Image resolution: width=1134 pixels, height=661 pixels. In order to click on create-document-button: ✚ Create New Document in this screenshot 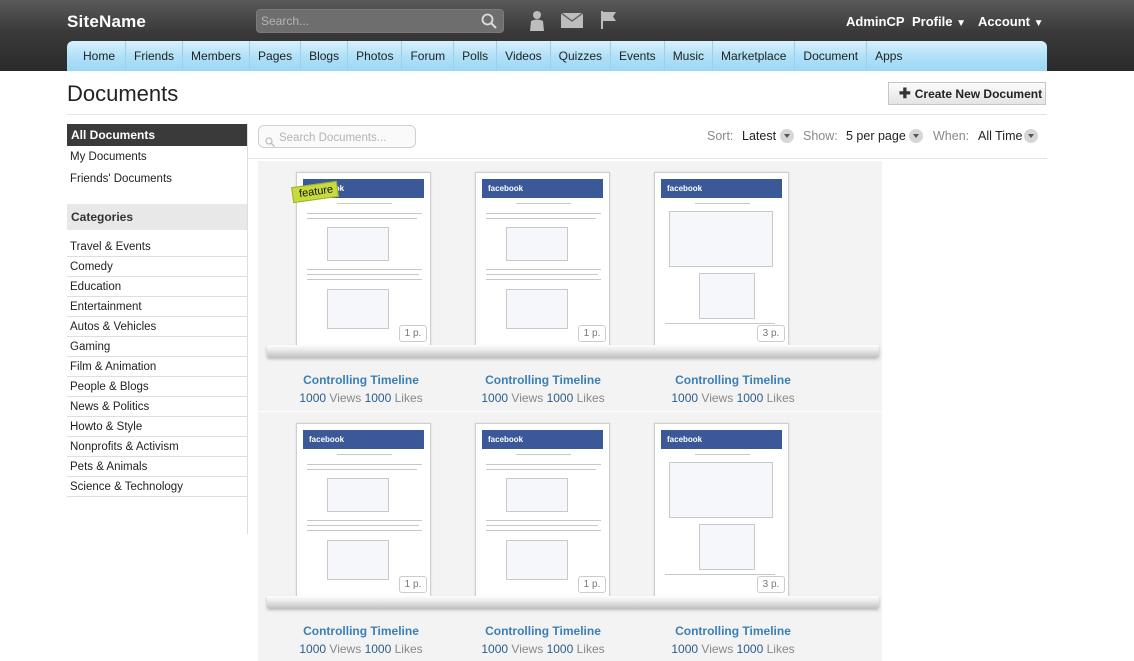, I will do `click(967, 93)`.